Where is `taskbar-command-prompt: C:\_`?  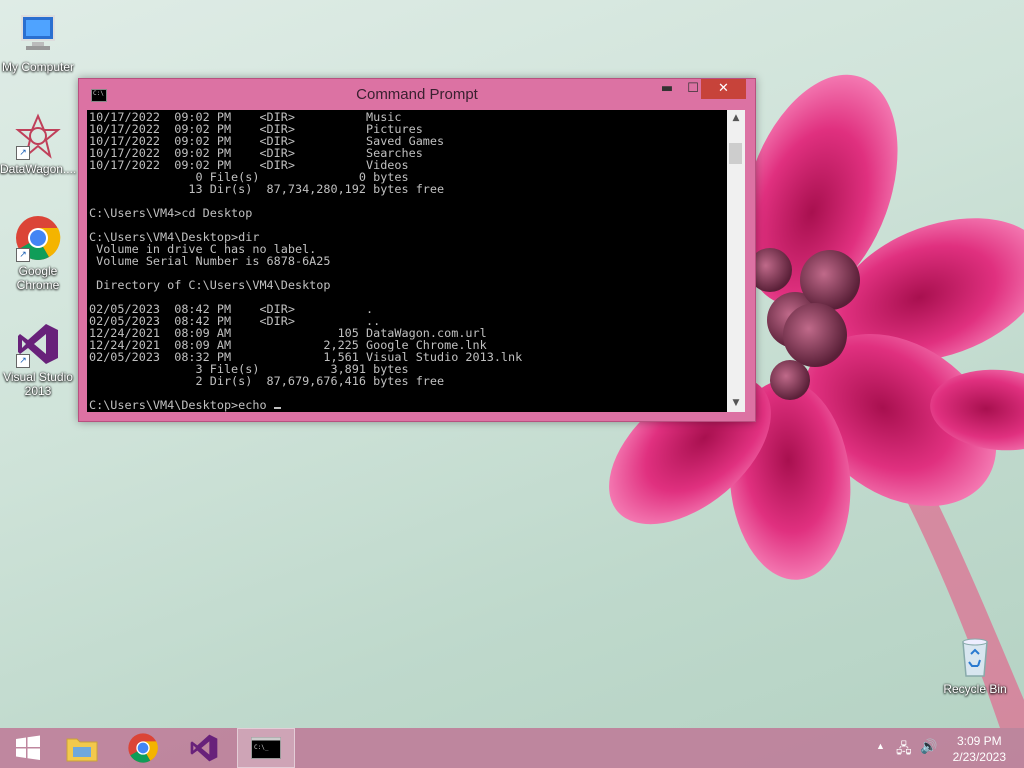 taskbar-command-prompt: C:\_ is located at coordinates (266, 748).